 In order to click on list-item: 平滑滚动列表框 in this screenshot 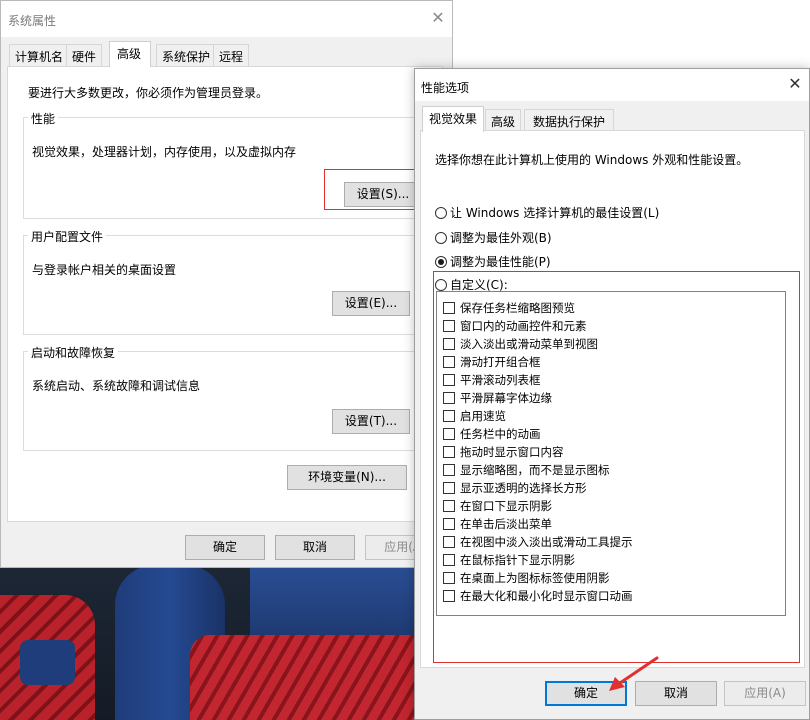, I will do `click(492, 380)`.